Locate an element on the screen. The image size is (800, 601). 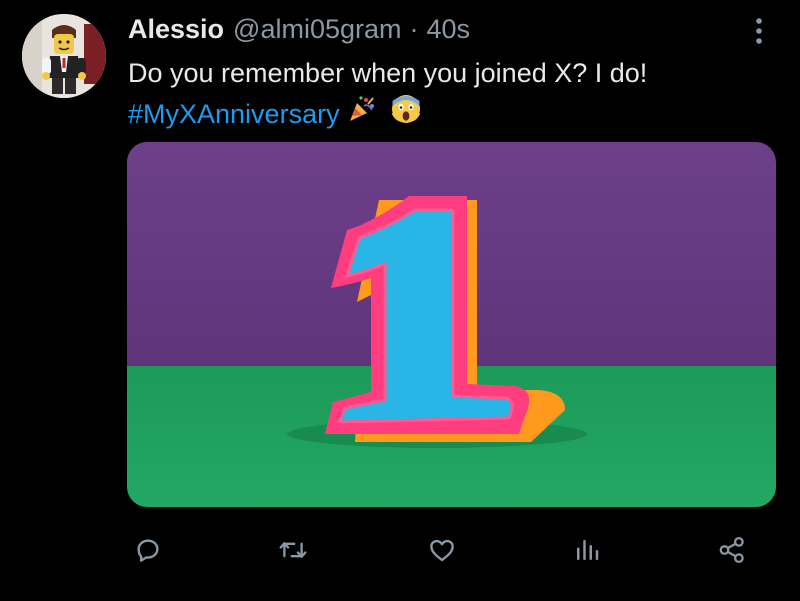
repost-icon is located at coordinates (293, 550).